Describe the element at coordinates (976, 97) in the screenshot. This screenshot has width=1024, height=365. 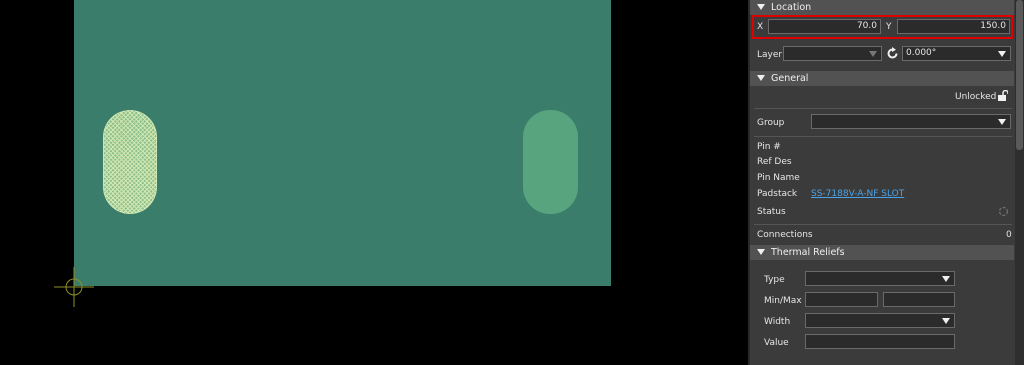
I see `lock-status-label: Unlocked` at that location.